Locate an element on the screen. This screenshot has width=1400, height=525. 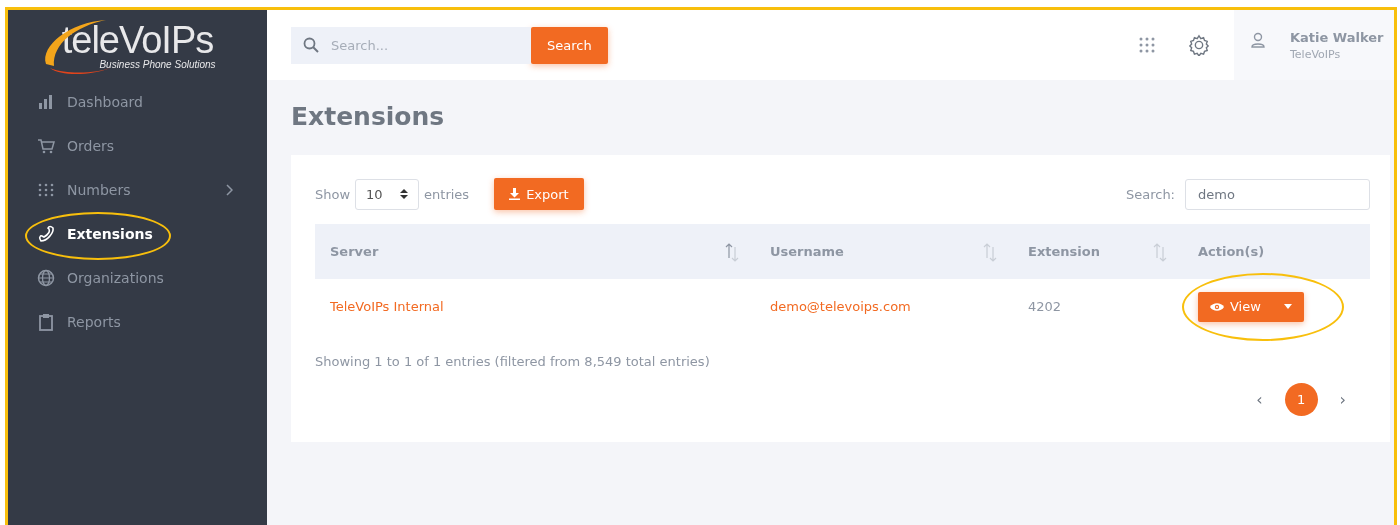
grid-icon is located at coordinates (46, 190).